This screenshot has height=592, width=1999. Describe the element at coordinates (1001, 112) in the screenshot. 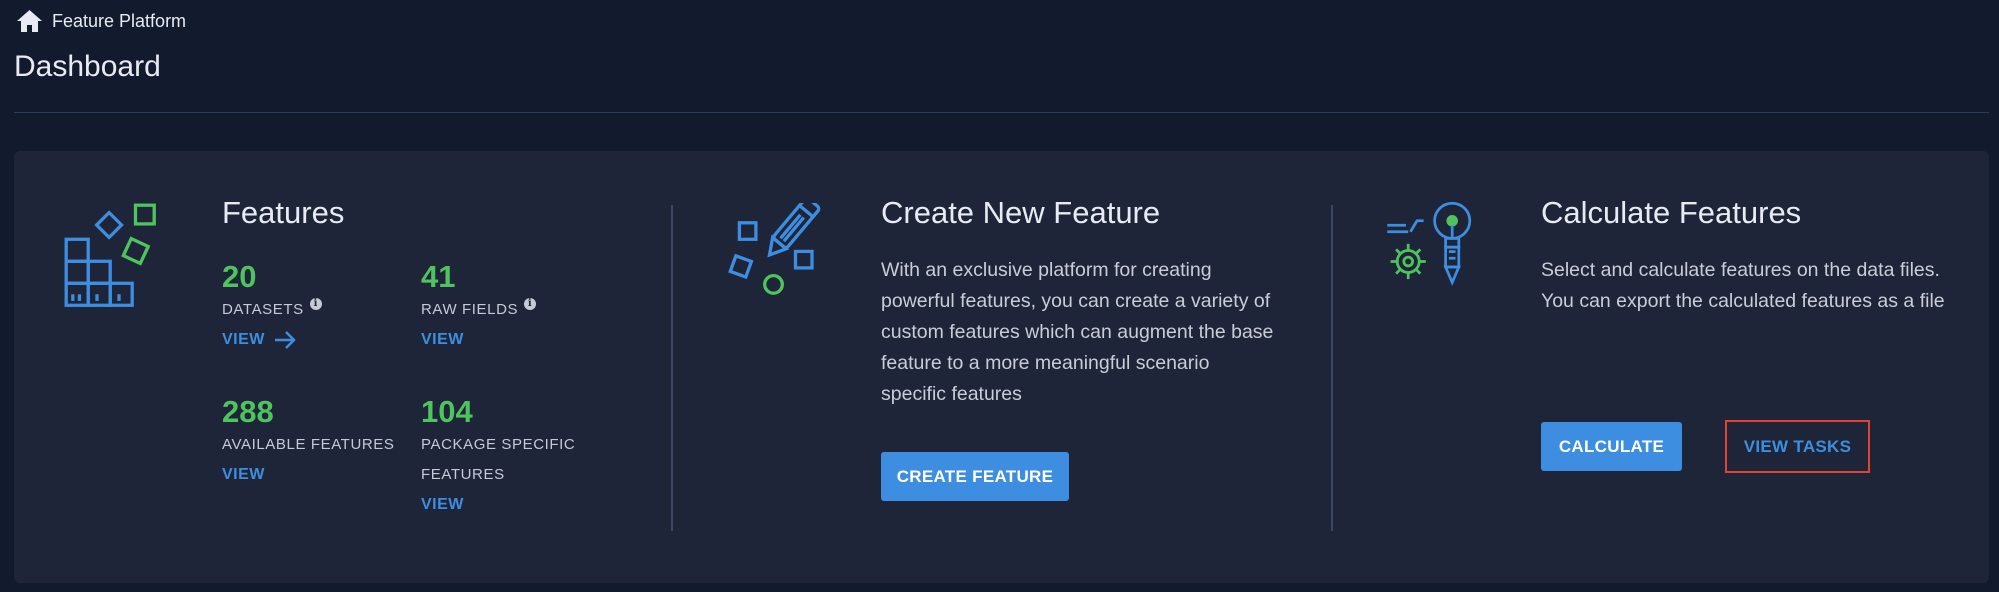

I see `header-divider` at that location.